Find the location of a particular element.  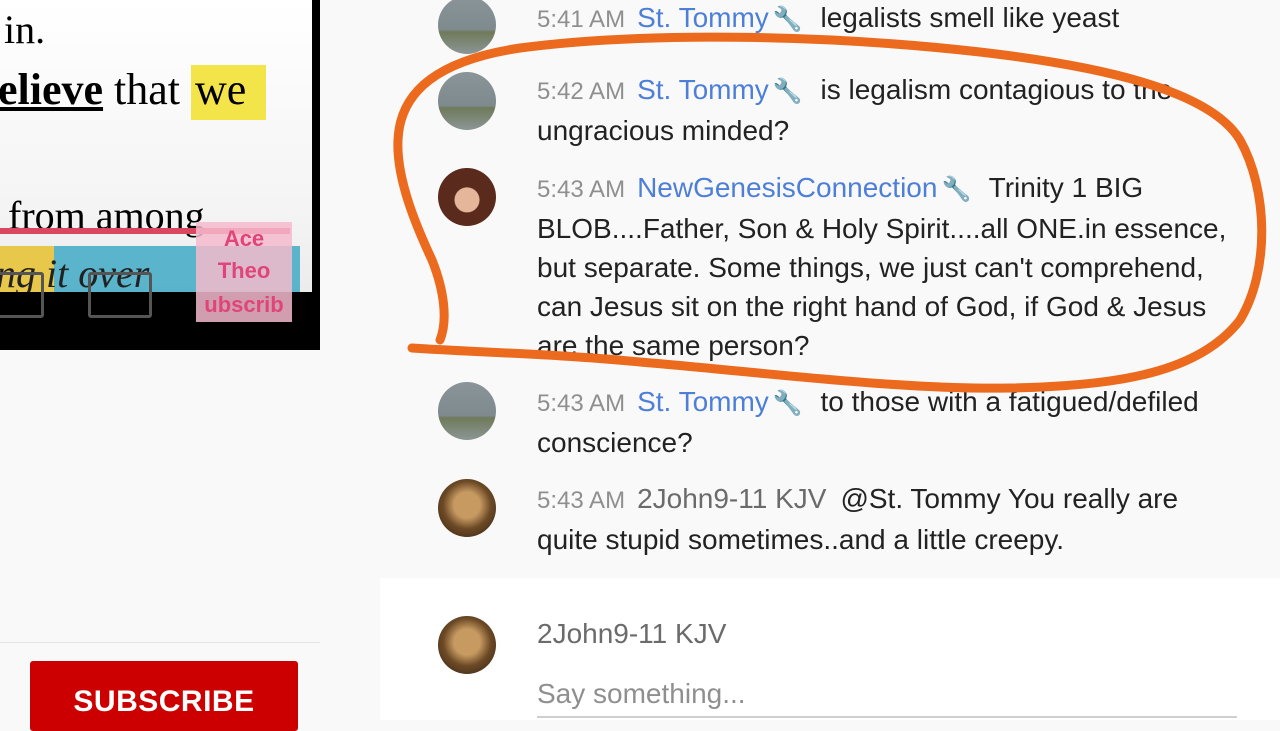

video-text-mid: that is located at coordinates (147, 89).